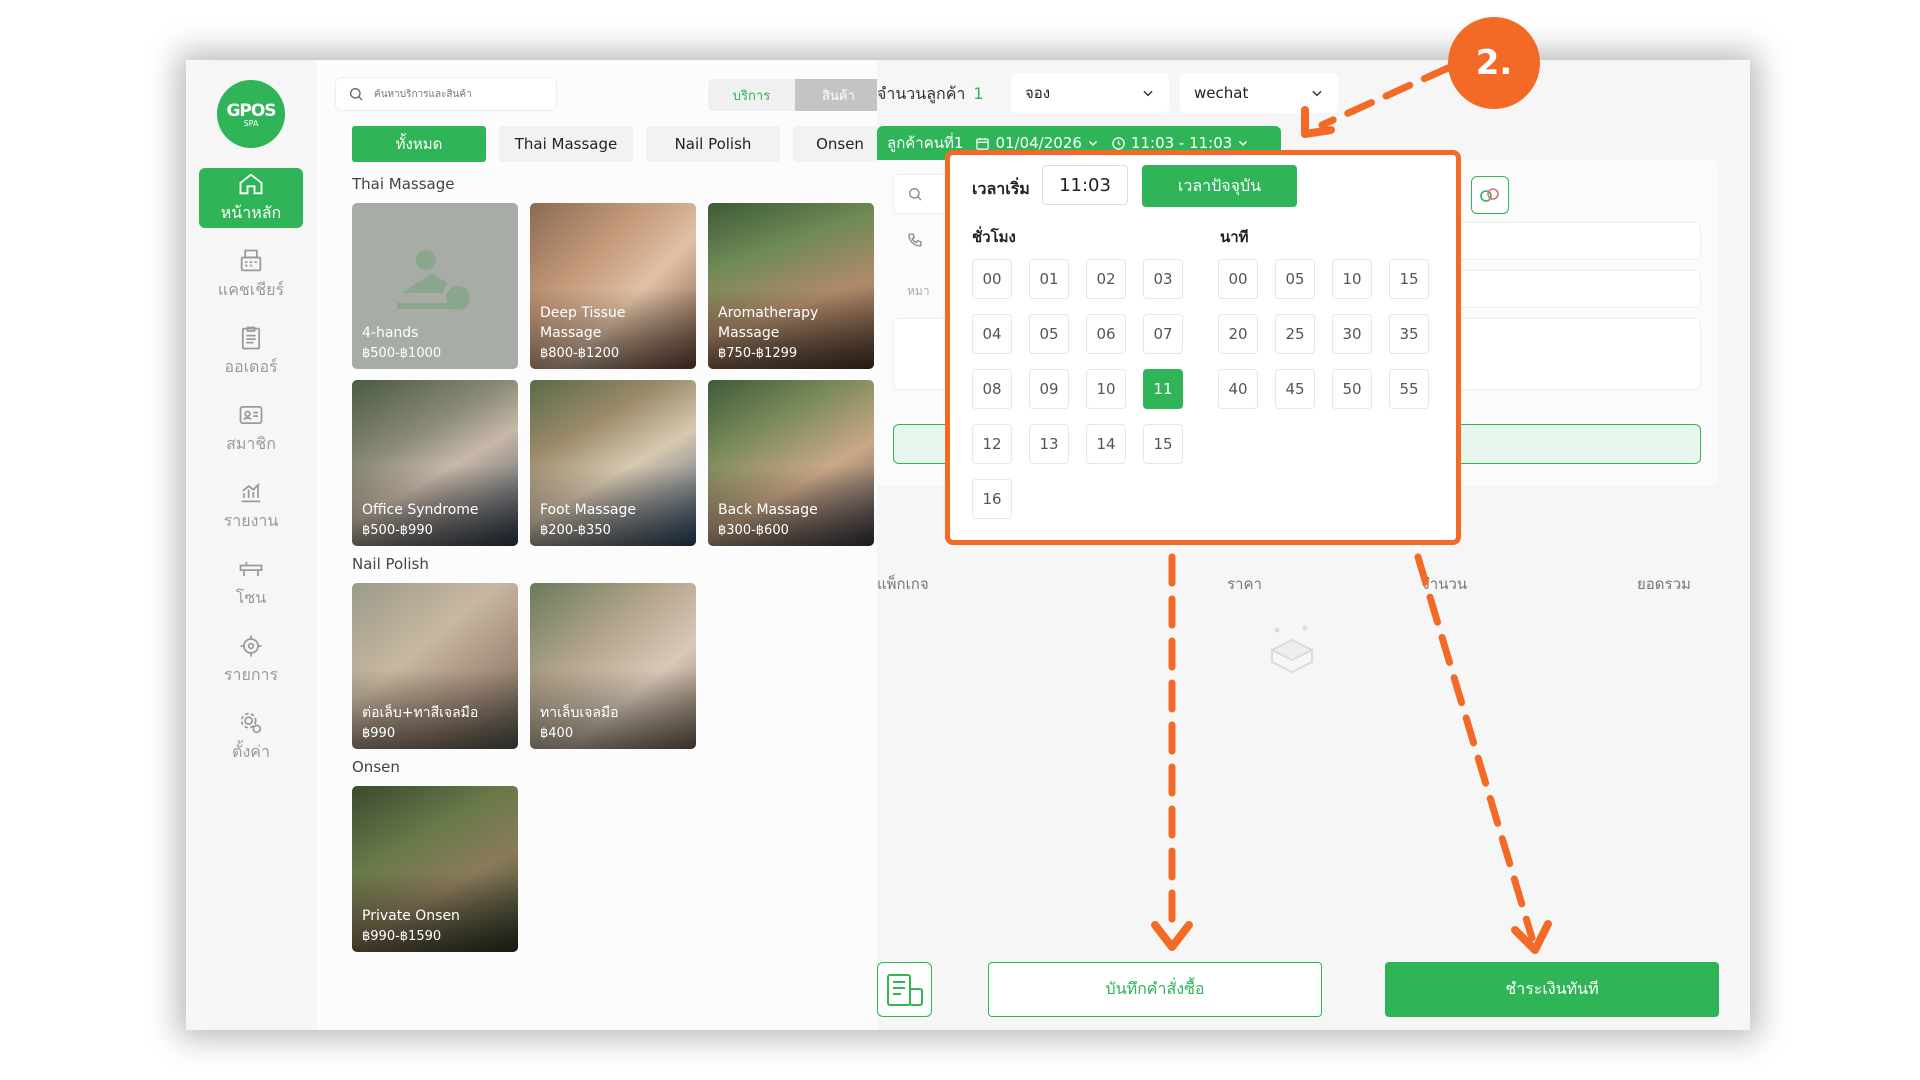 Image resolution: width=1920 pixels, height=1080 pixels. Describe the element at coordinates (1085, 185) in the screenshot. I see `start-time-input` at that location.